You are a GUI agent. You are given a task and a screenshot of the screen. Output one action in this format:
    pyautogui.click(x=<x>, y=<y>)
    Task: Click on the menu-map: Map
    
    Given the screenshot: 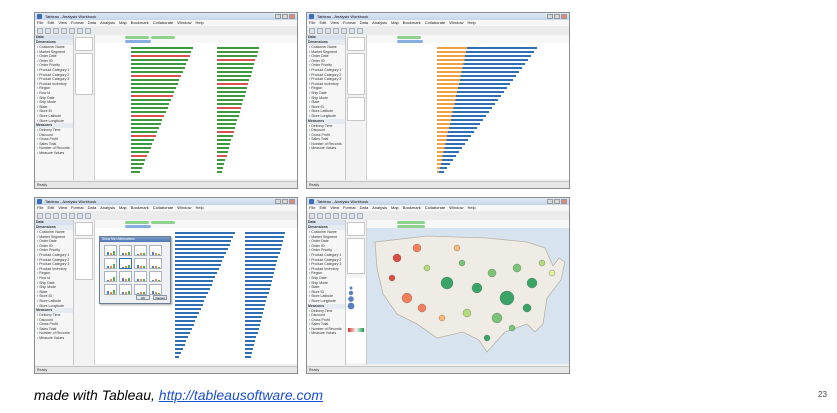 What is the action you would take?
    pyautogui.click(x=395, y=207)
    